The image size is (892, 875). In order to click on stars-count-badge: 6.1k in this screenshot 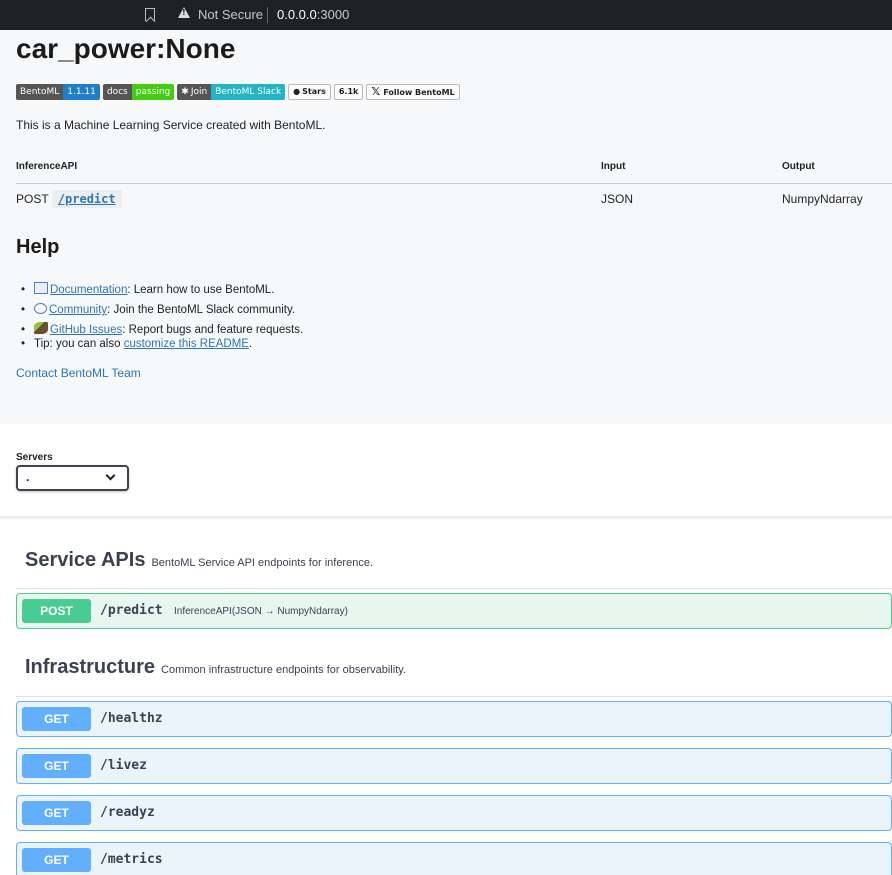, I will do `click(348, 92)`.